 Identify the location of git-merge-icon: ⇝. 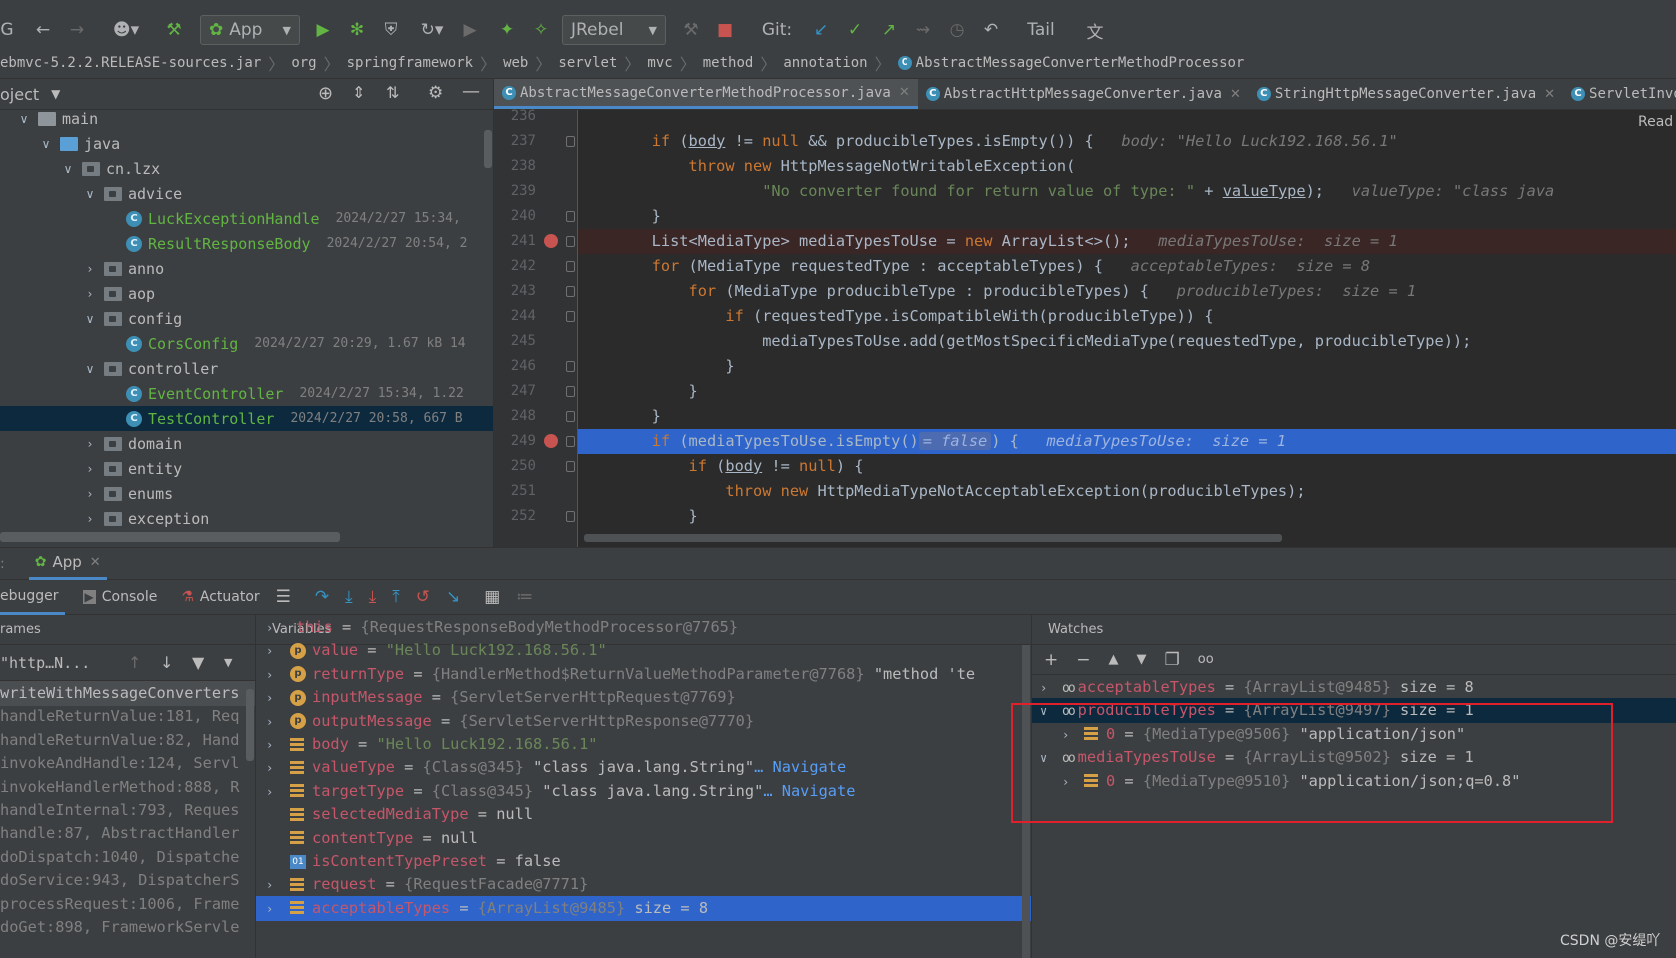
(923, 30).